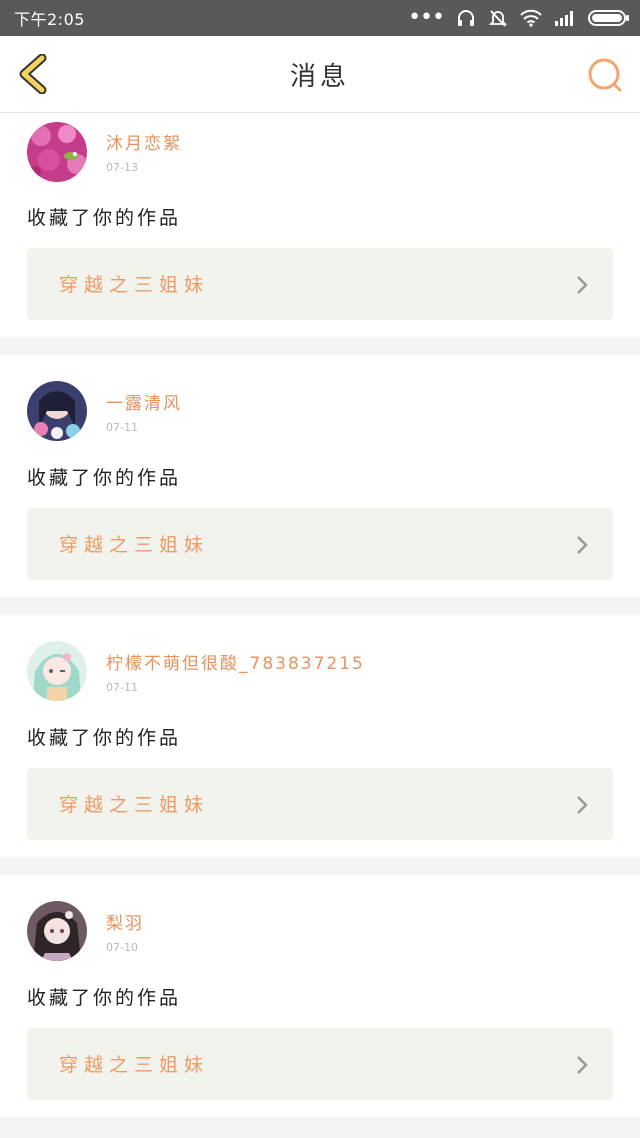  Describe the element at coordinates (565, 18) in the screenshot. I see `signal-icon` at that location.